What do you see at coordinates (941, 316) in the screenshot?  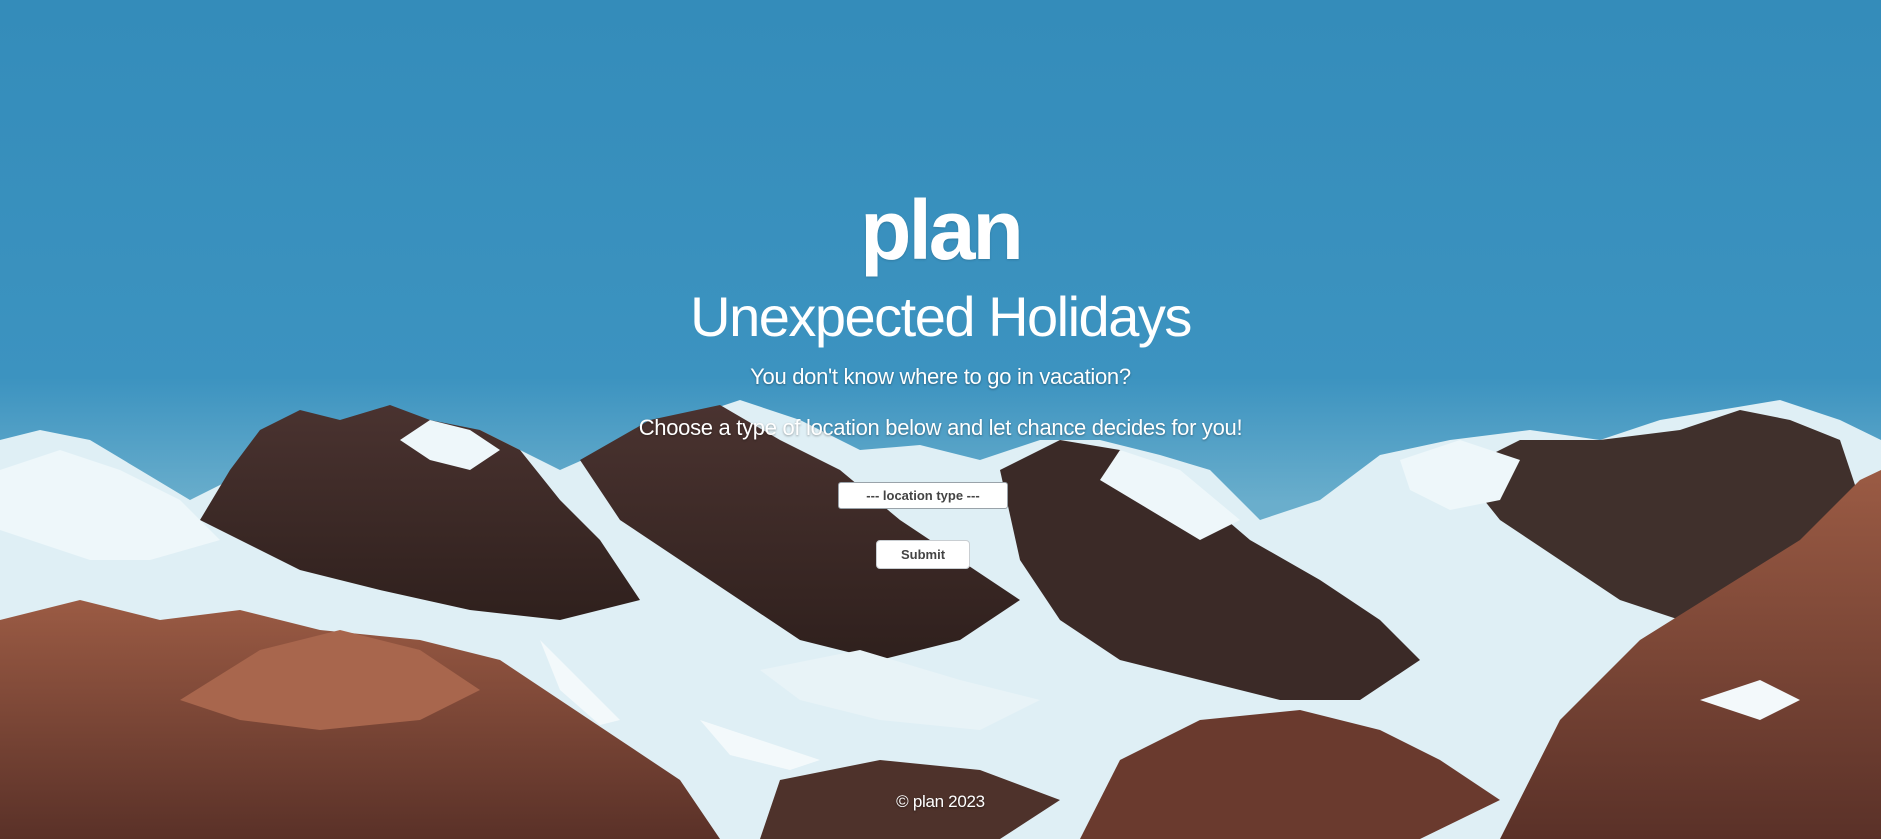 I see `page-title: Unexpected Holidays` at bounding box center [941, 316].